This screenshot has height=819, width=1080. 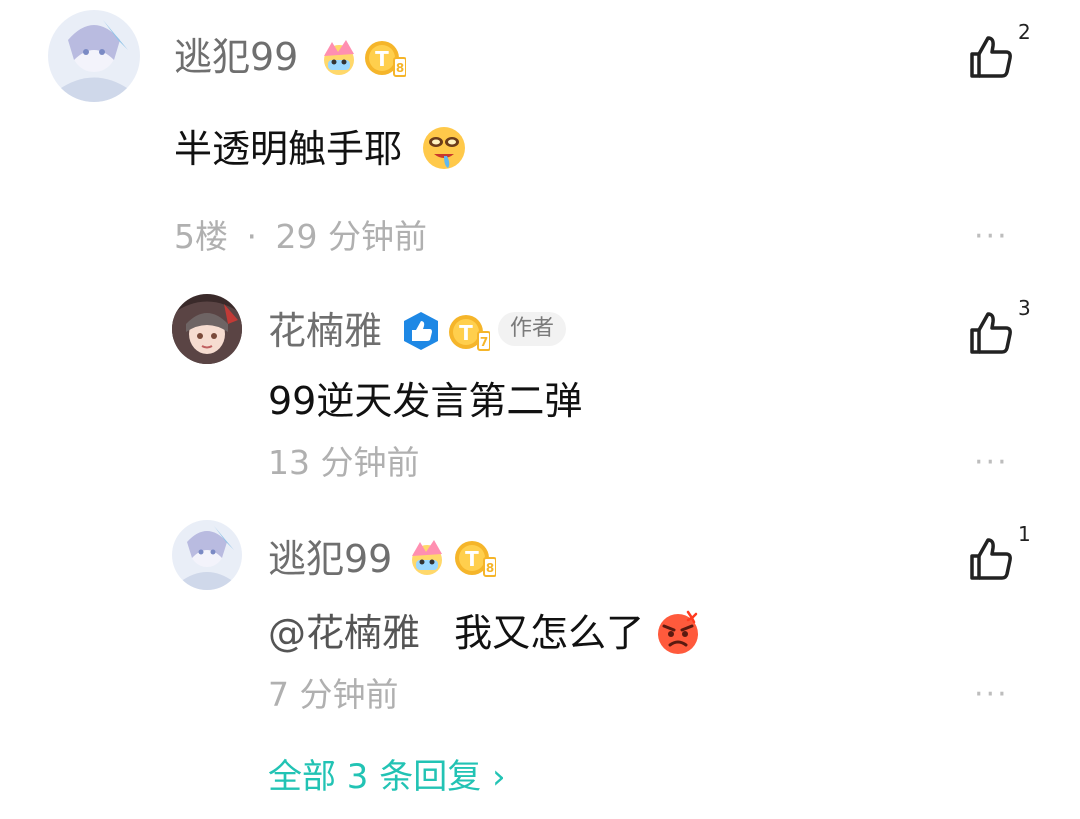 I want to click on like-button: 1, so click(x=999, y=554).